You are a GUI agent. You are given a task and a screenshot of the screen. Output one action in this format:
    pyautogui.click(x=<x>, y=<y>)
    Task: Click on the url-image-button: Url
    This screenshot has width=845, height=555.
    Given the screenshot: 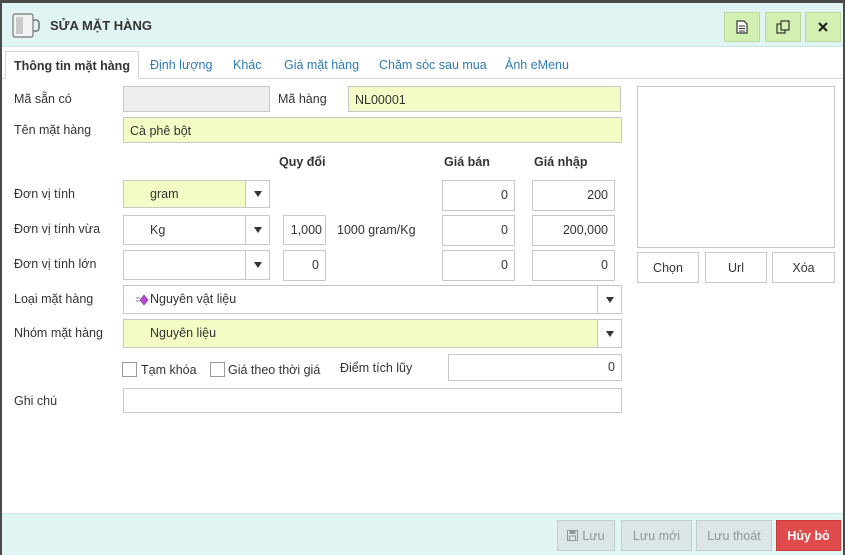 What is the action you would take?
    pyautogui.click(x=736, y=267)
    